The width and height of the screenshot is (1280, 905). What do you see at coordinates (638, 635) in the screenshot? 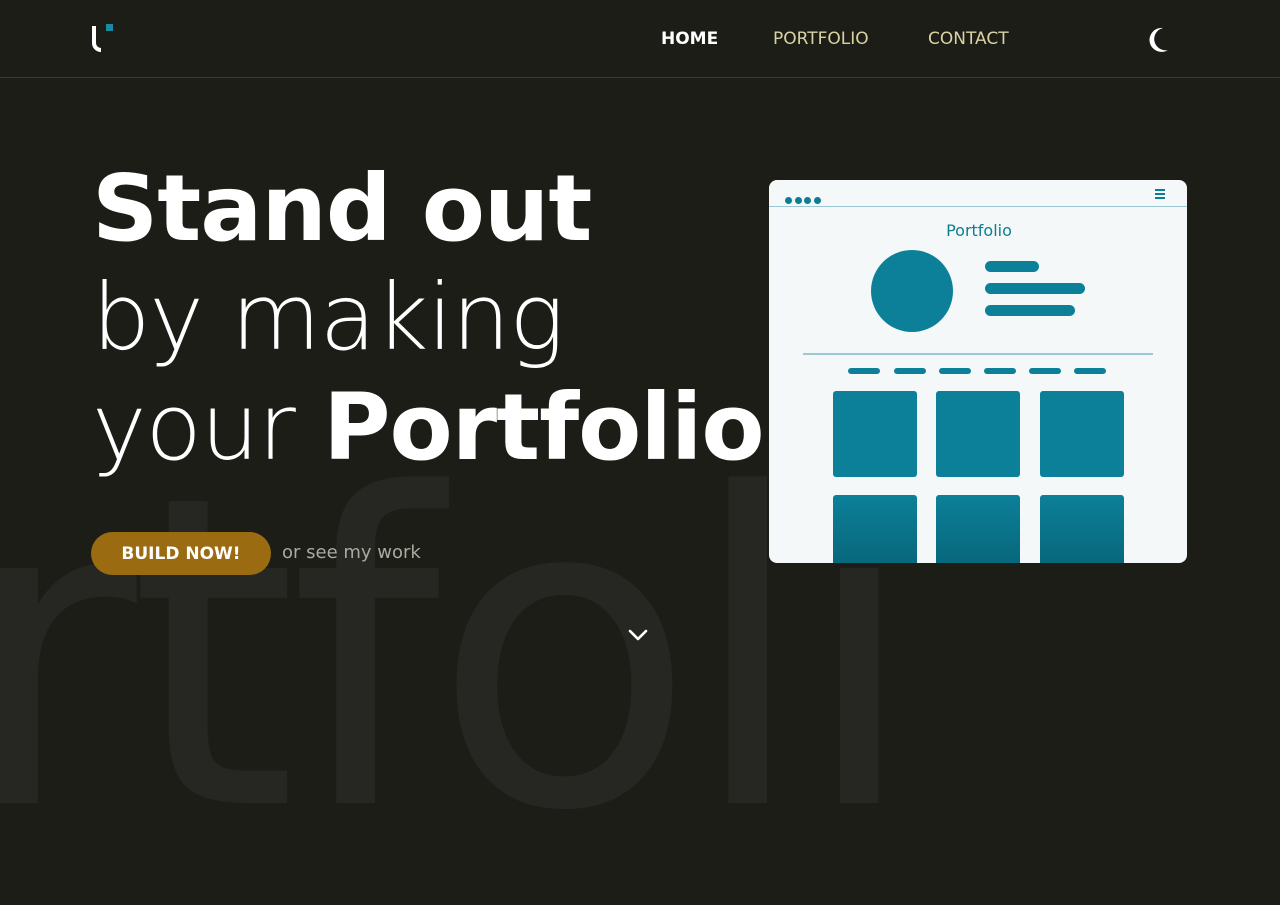
I see `chevron-down-icon` at bounding box center [638, 635].